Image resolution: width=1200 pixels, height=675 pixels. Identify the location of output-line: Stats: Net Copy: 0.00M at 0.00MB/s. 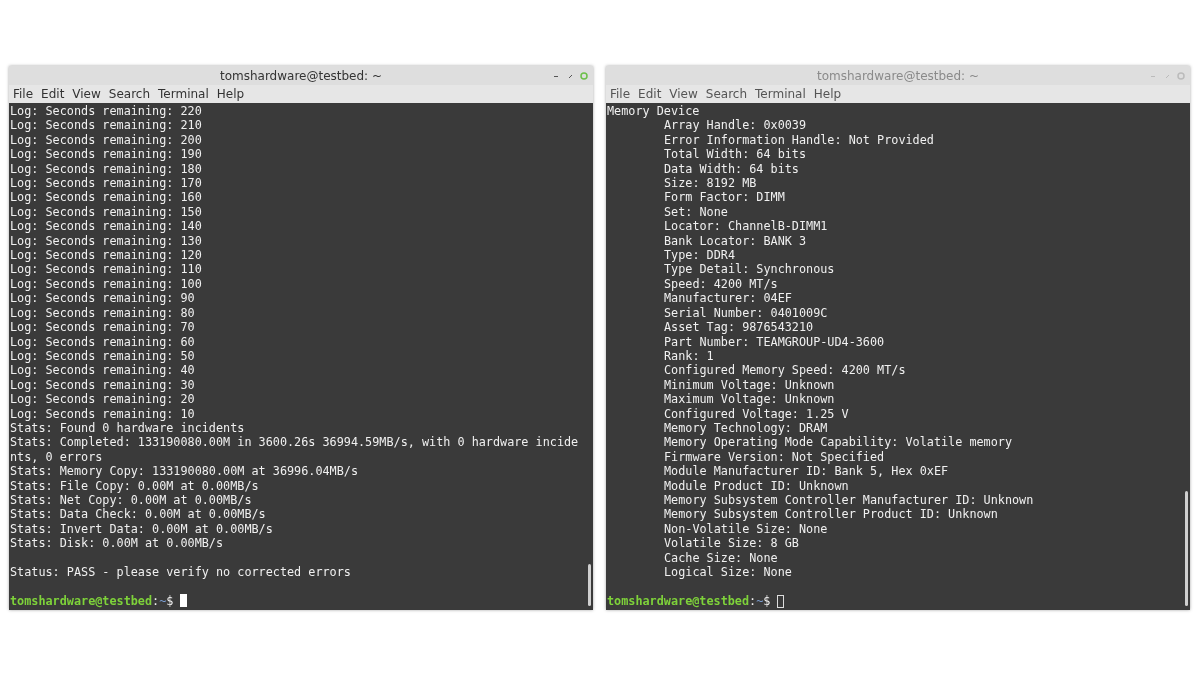
(131, 500).